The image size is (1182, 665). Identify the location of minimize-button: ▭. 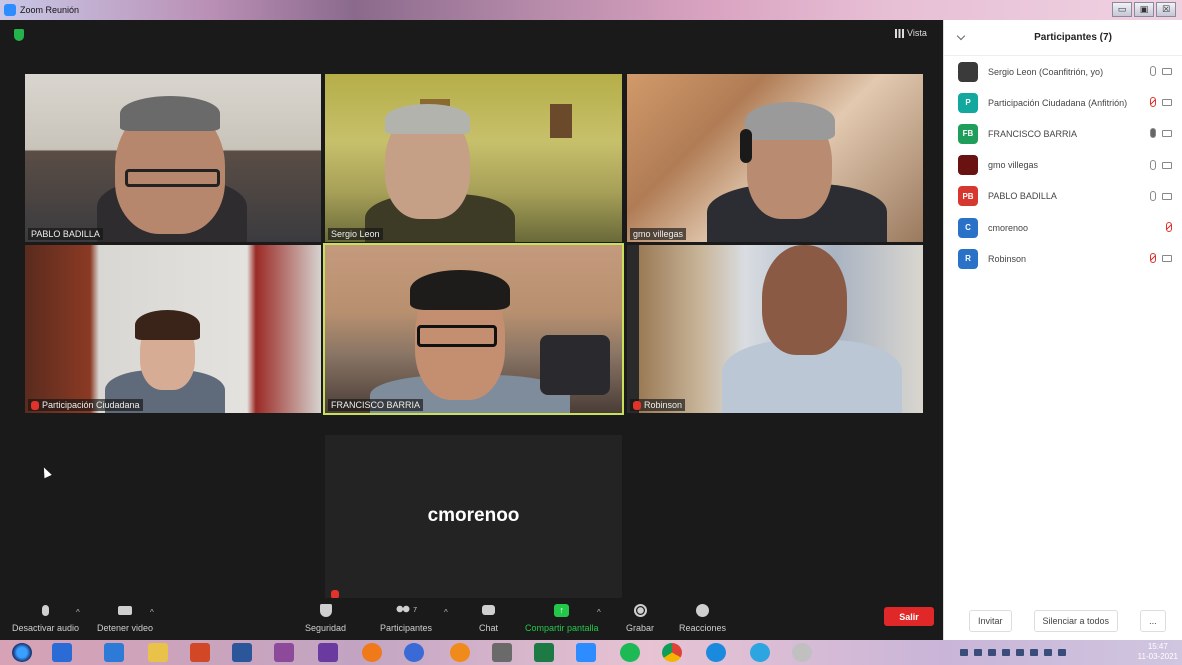
(1122, 9).